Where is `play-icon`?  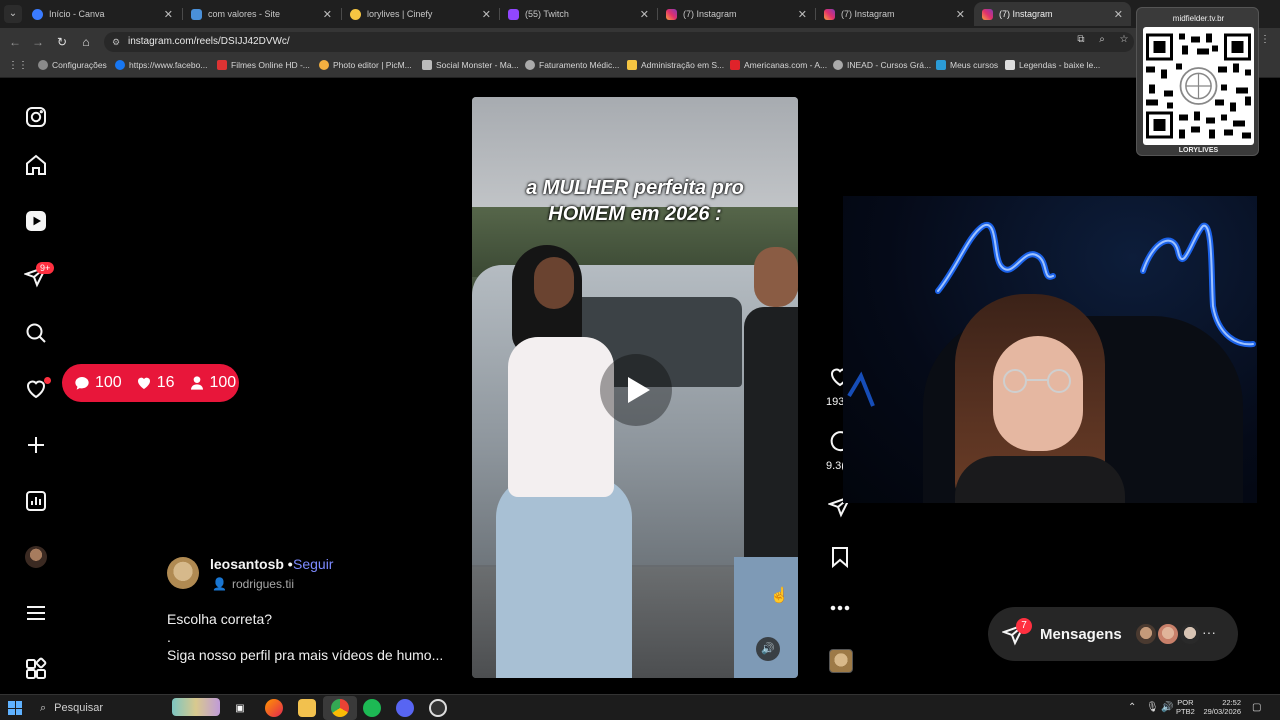 play-icon is located at coordinates (636, 390).